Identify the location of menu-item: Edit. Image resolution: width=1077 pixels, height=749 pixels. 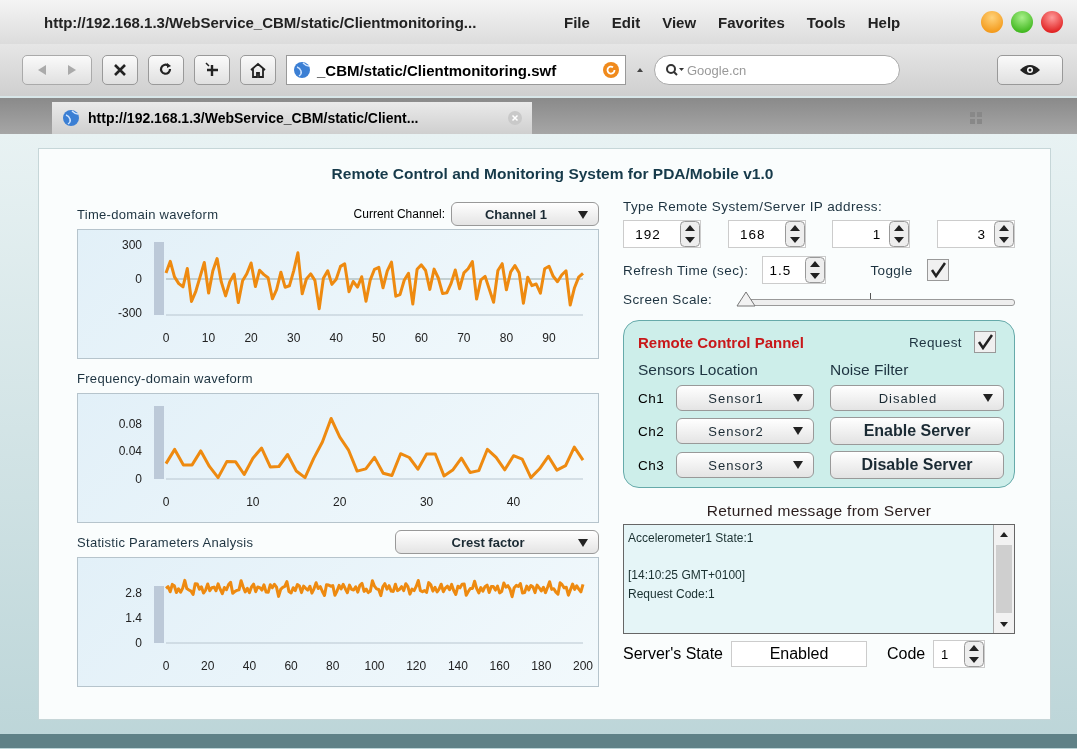
(626, 22).